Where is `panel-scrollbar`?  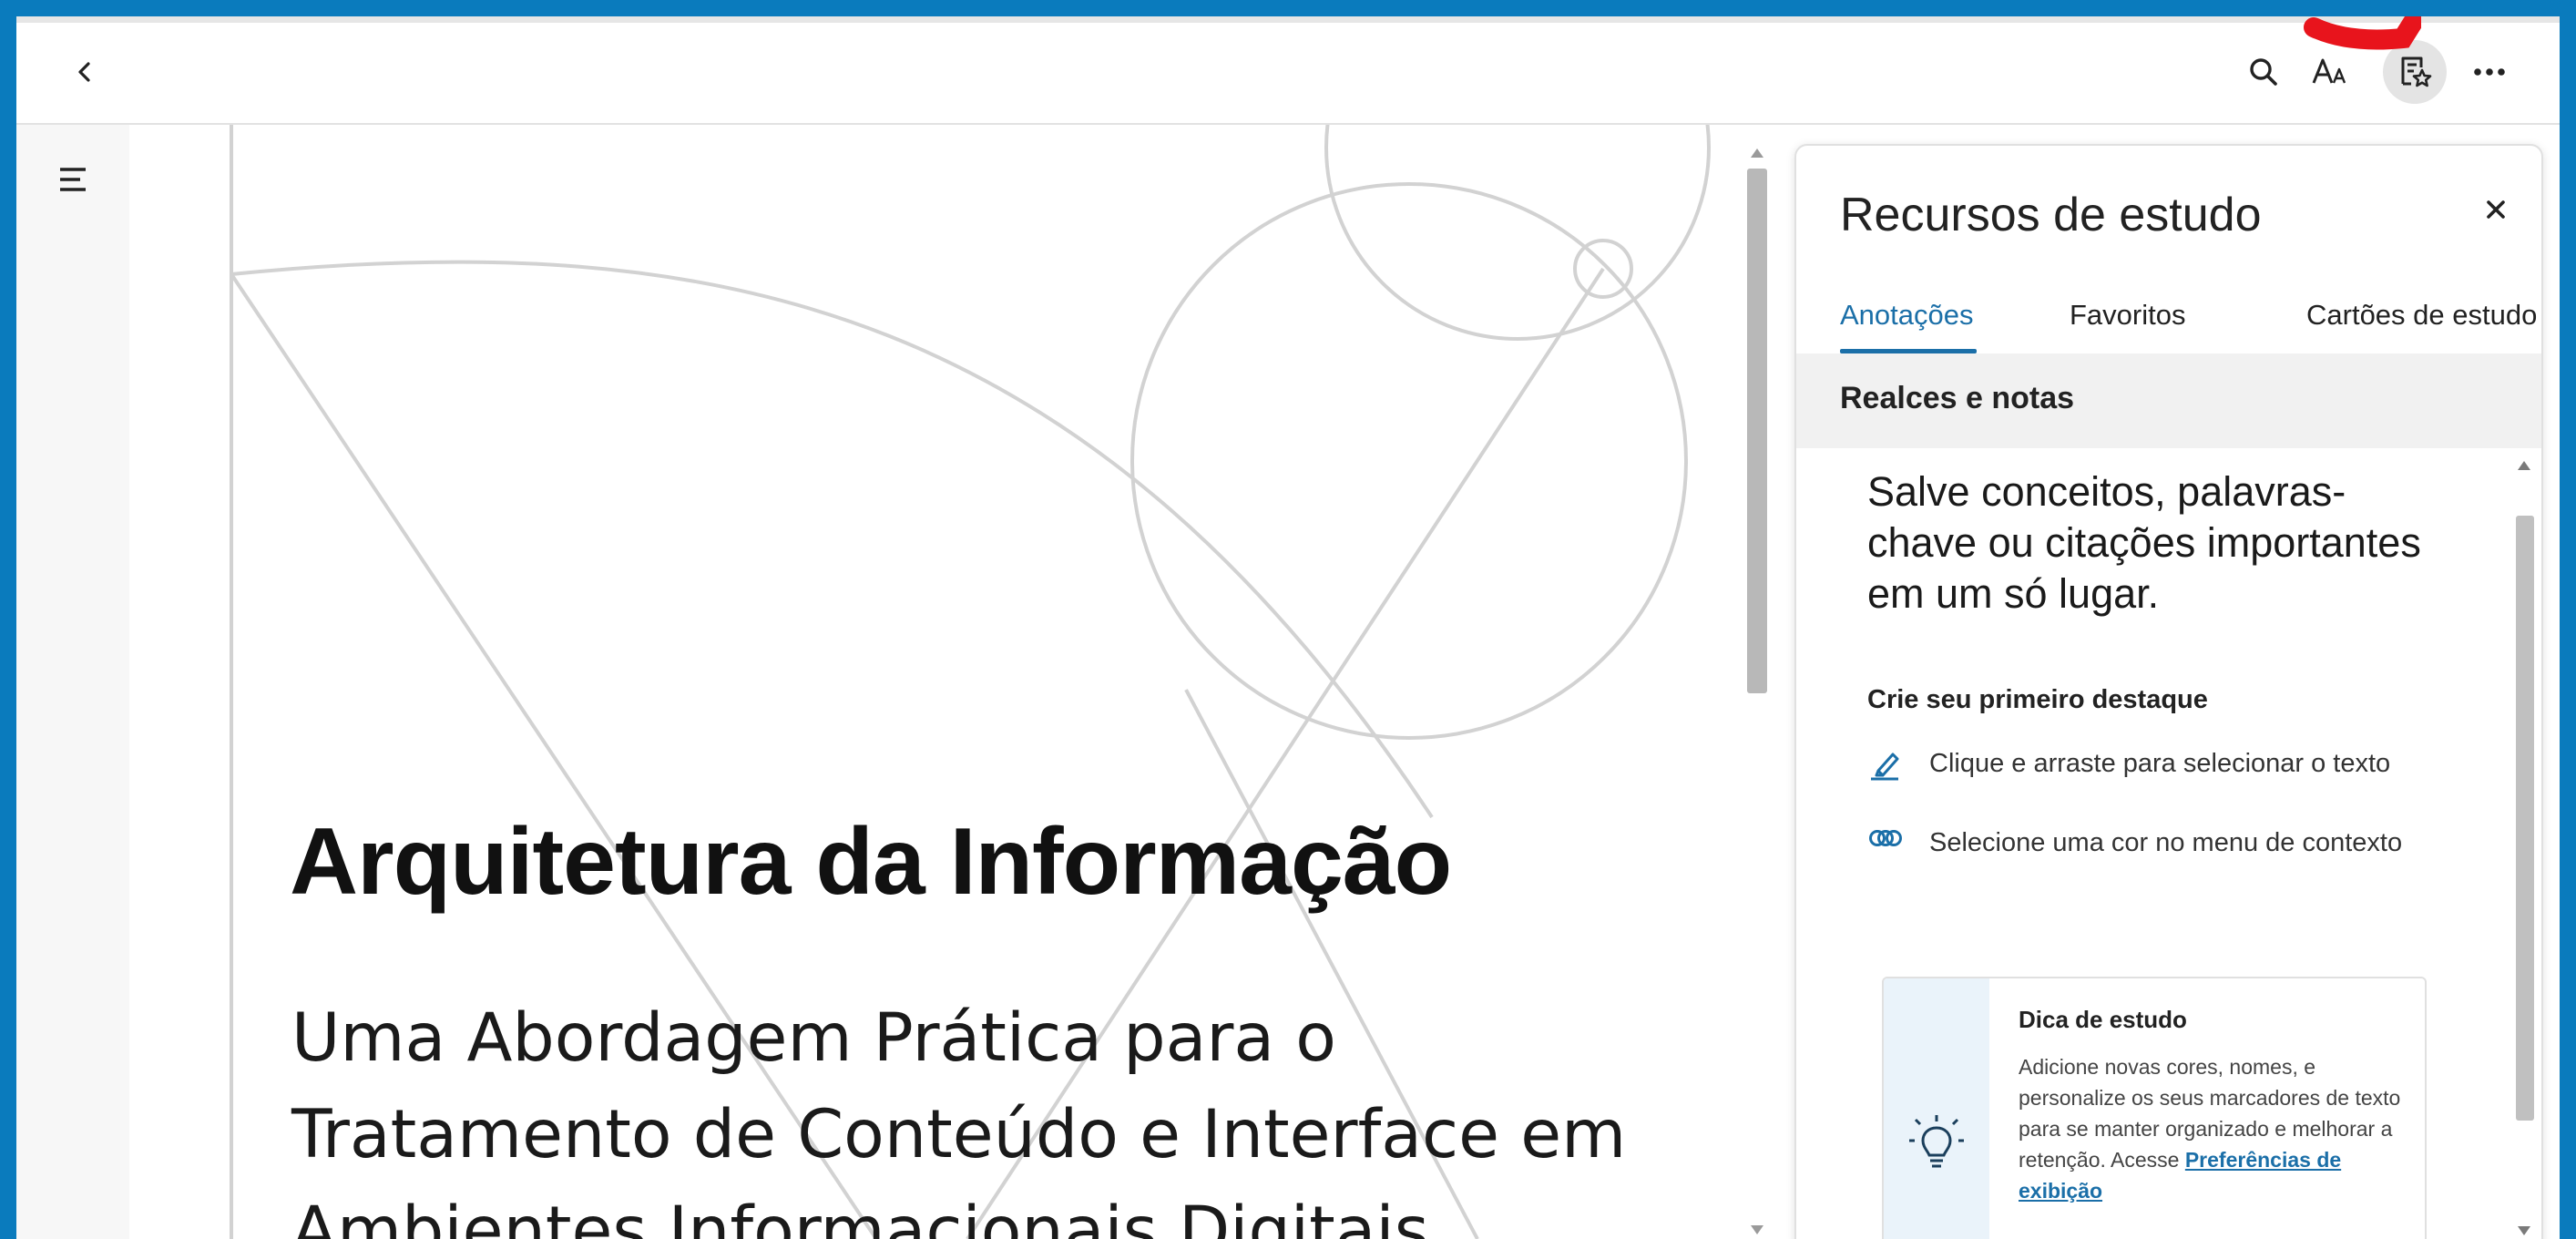
panel-scrollbar is located at coordinates (2524, 843).